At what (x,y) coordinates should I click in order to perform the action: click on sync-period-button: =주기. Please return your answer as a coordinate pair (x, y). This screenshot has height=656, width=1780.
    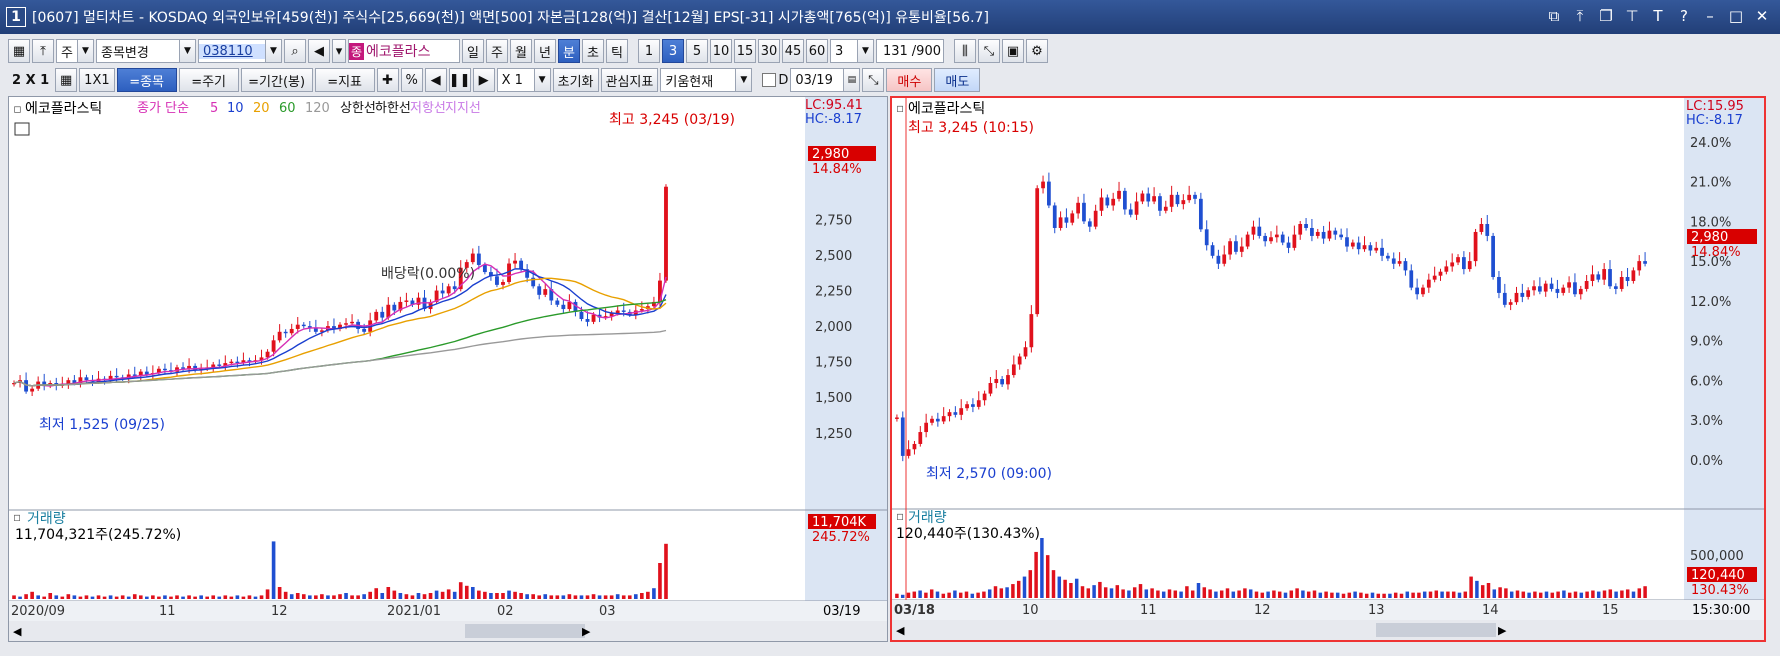
    Looking at the image, I should click on (208, 80).